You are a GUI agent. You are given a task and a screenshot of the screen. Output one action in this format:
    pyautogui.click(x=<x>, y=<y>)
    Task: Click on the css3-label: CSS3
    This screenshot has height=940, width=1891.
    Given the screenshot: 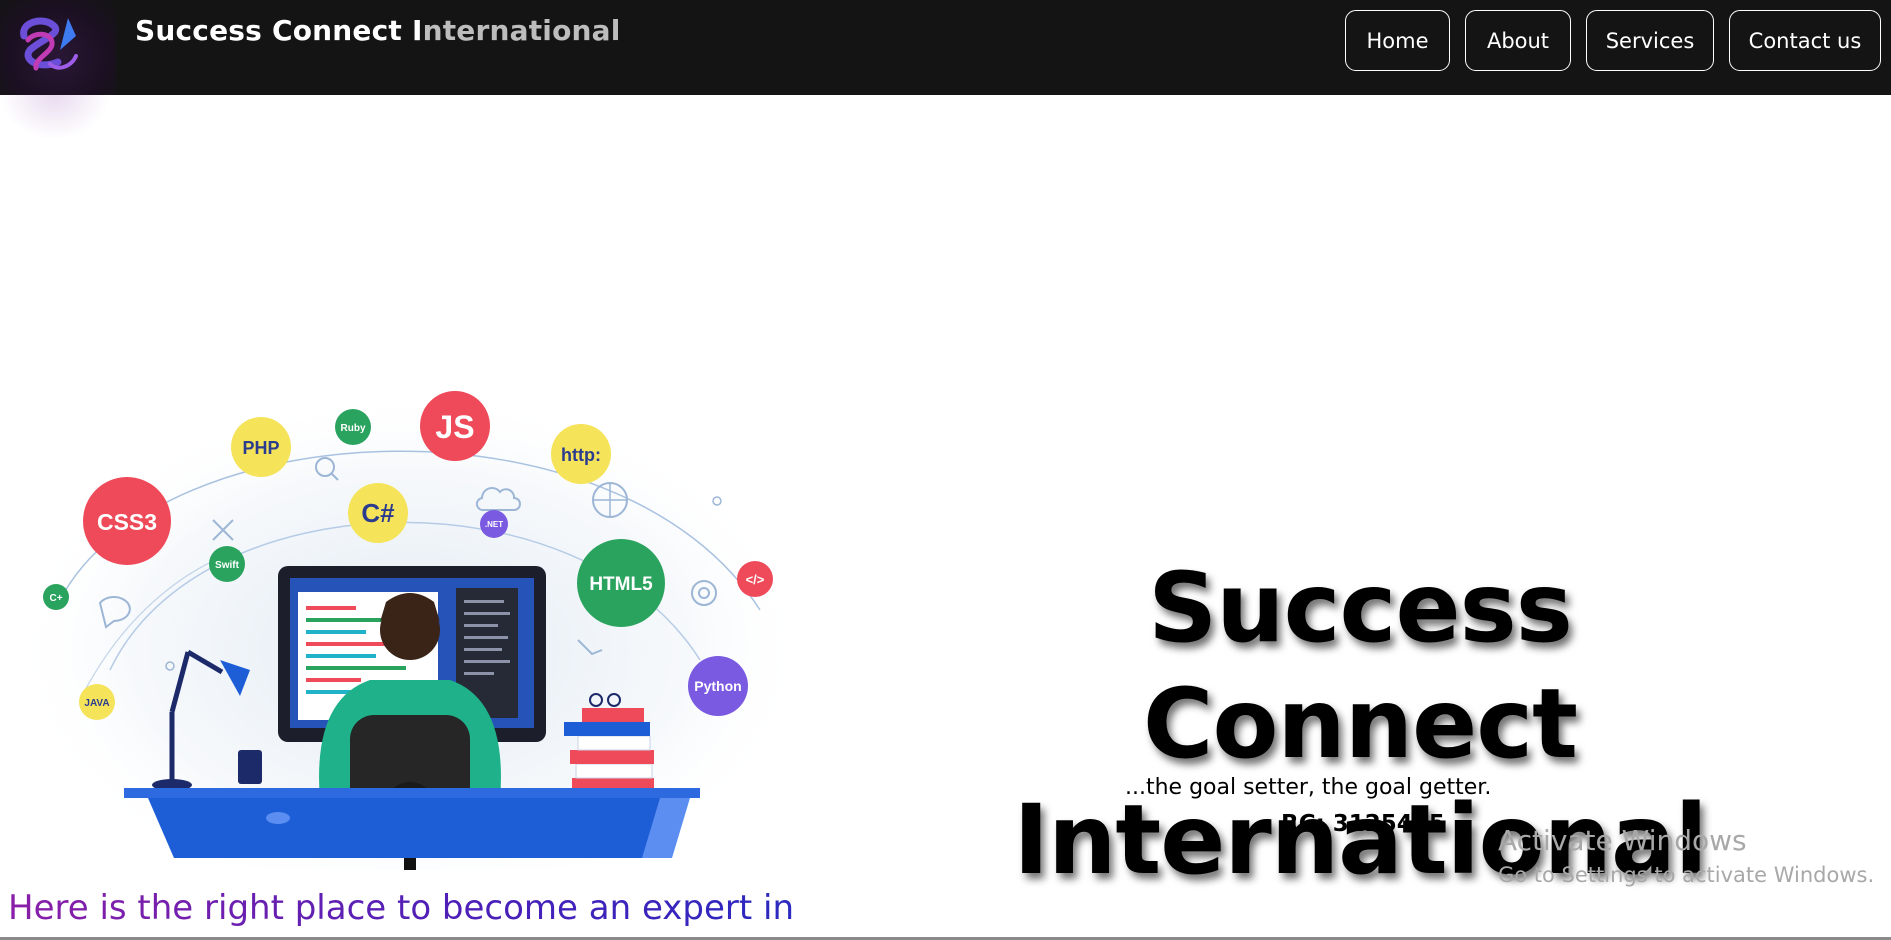 What is the action you would take?
    pyautogui.click(x=127, y=522)
    